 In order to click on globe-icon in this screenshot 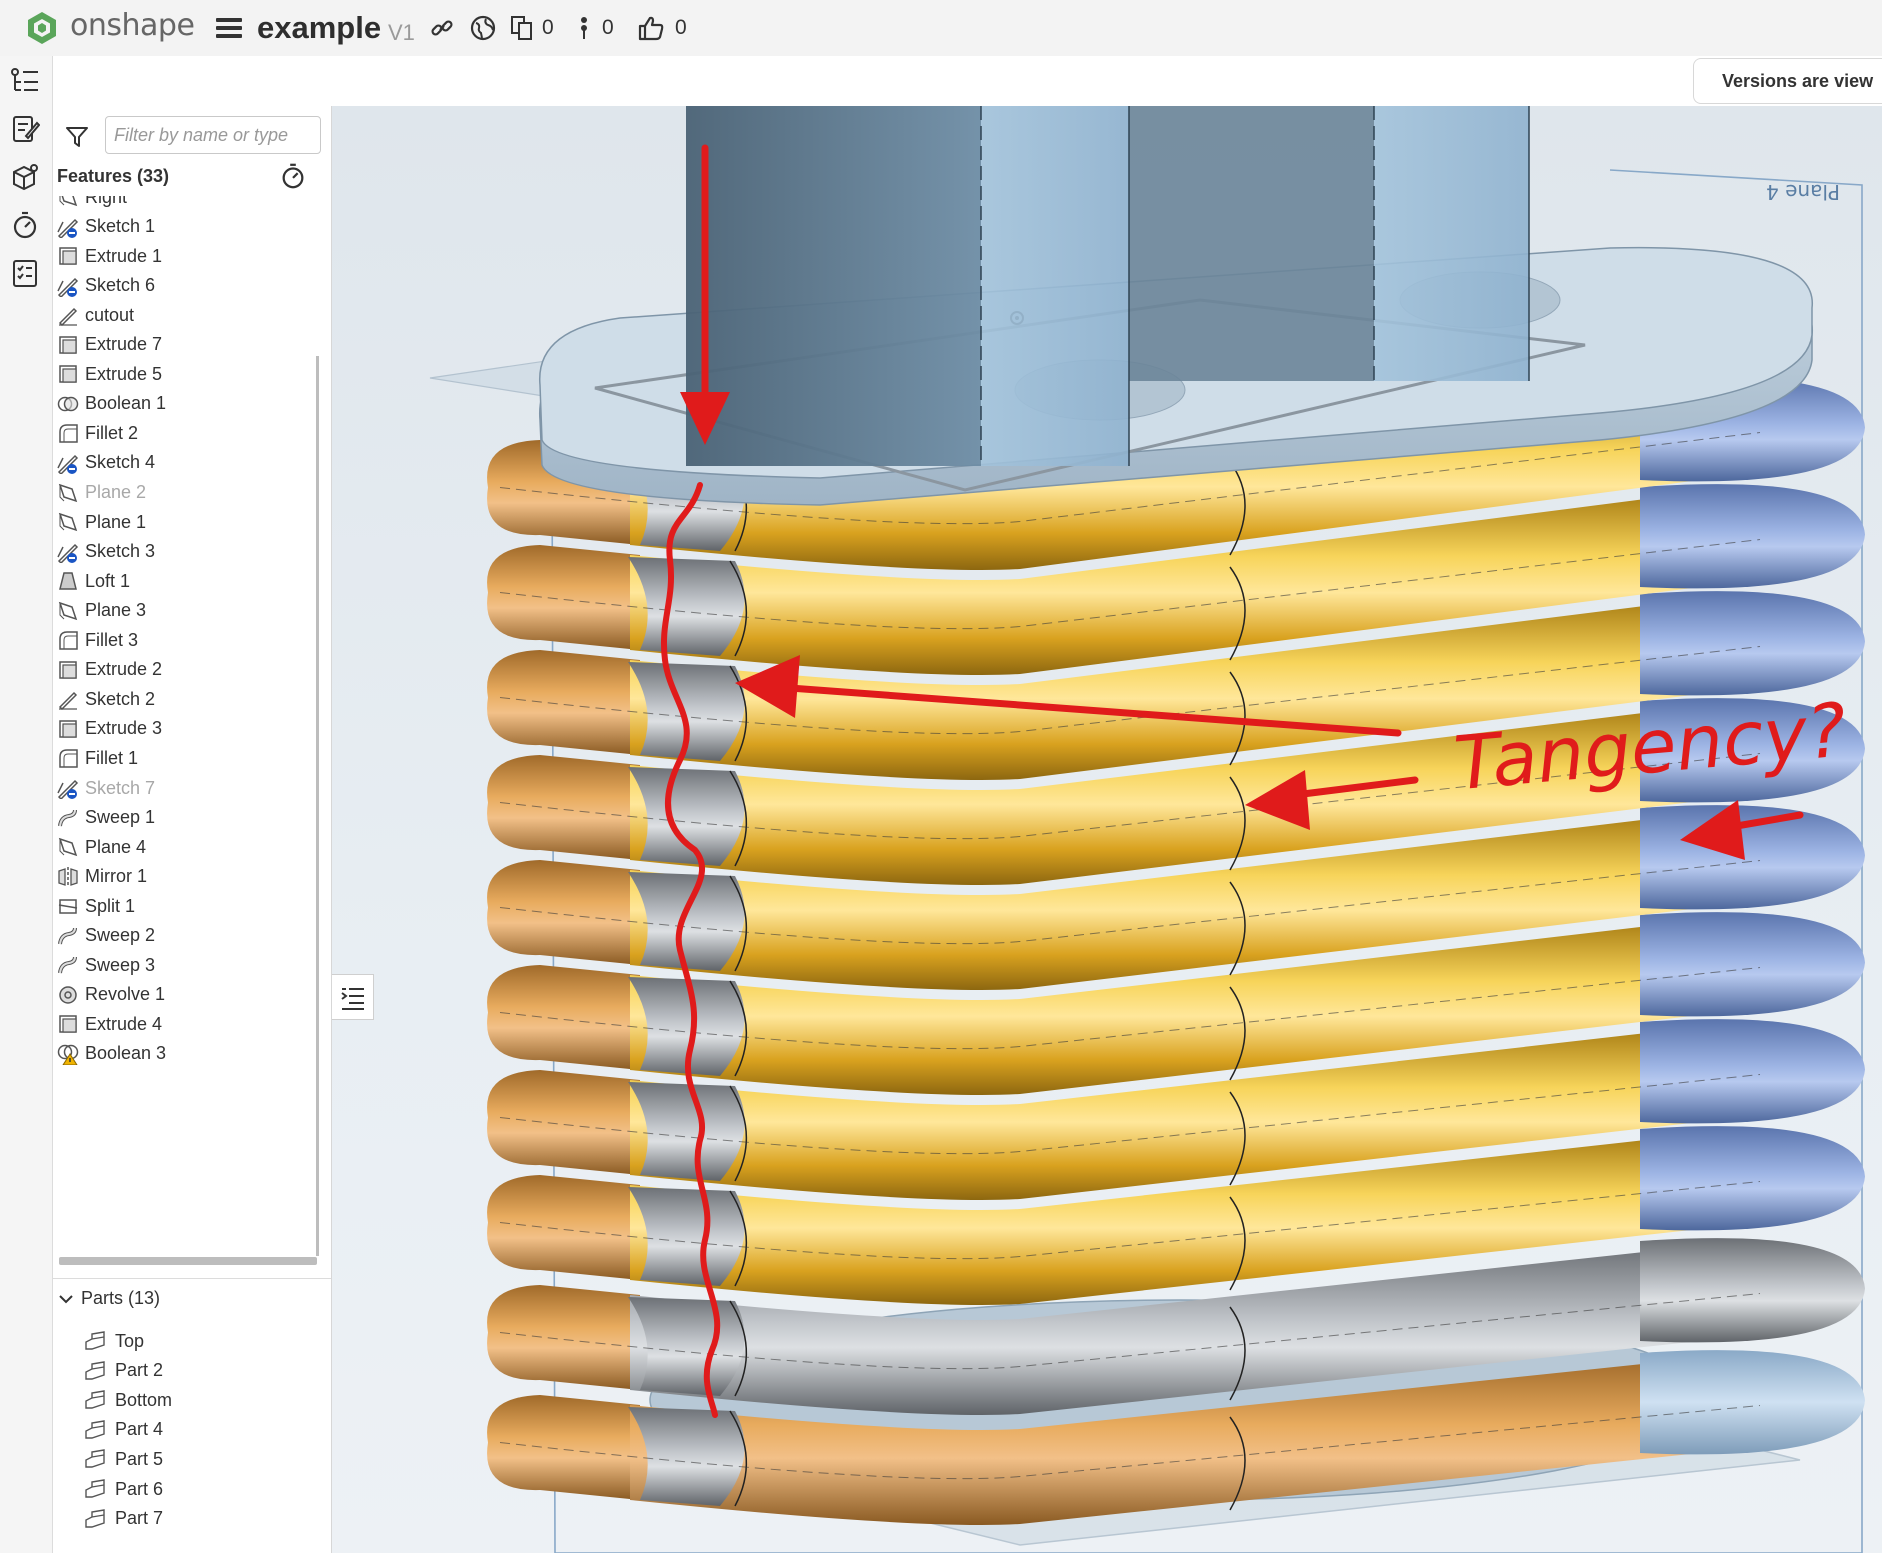, I will do `click(483, 28)`.